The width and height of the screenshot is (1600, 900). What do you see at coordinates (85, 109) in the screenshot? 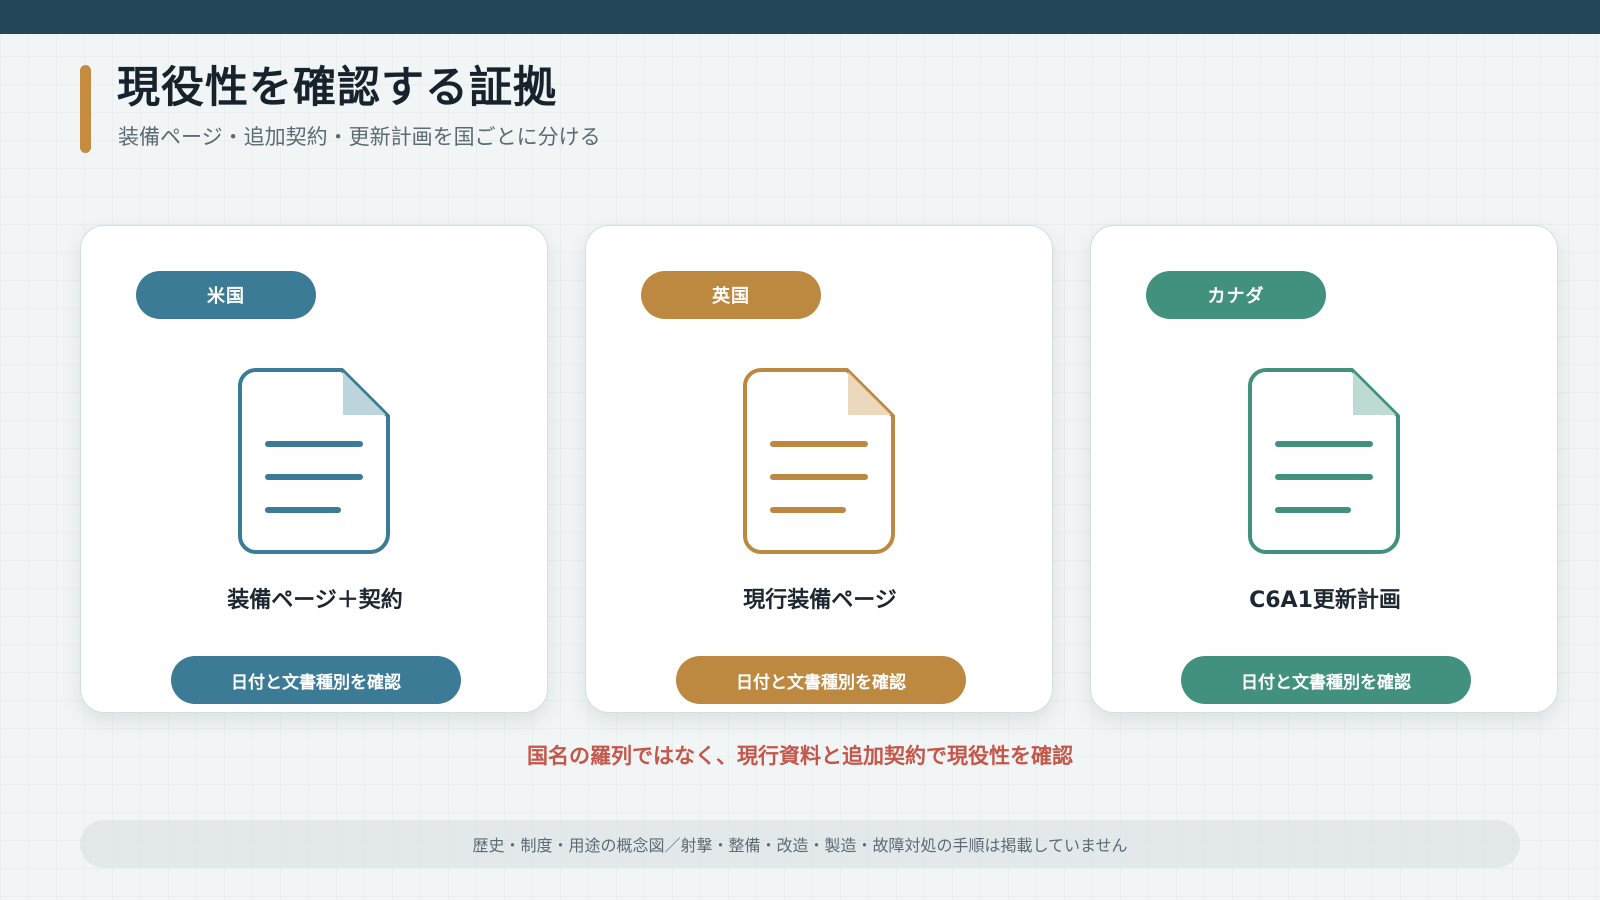
I see `title-accent-bar` at bounding box center [85, 109].